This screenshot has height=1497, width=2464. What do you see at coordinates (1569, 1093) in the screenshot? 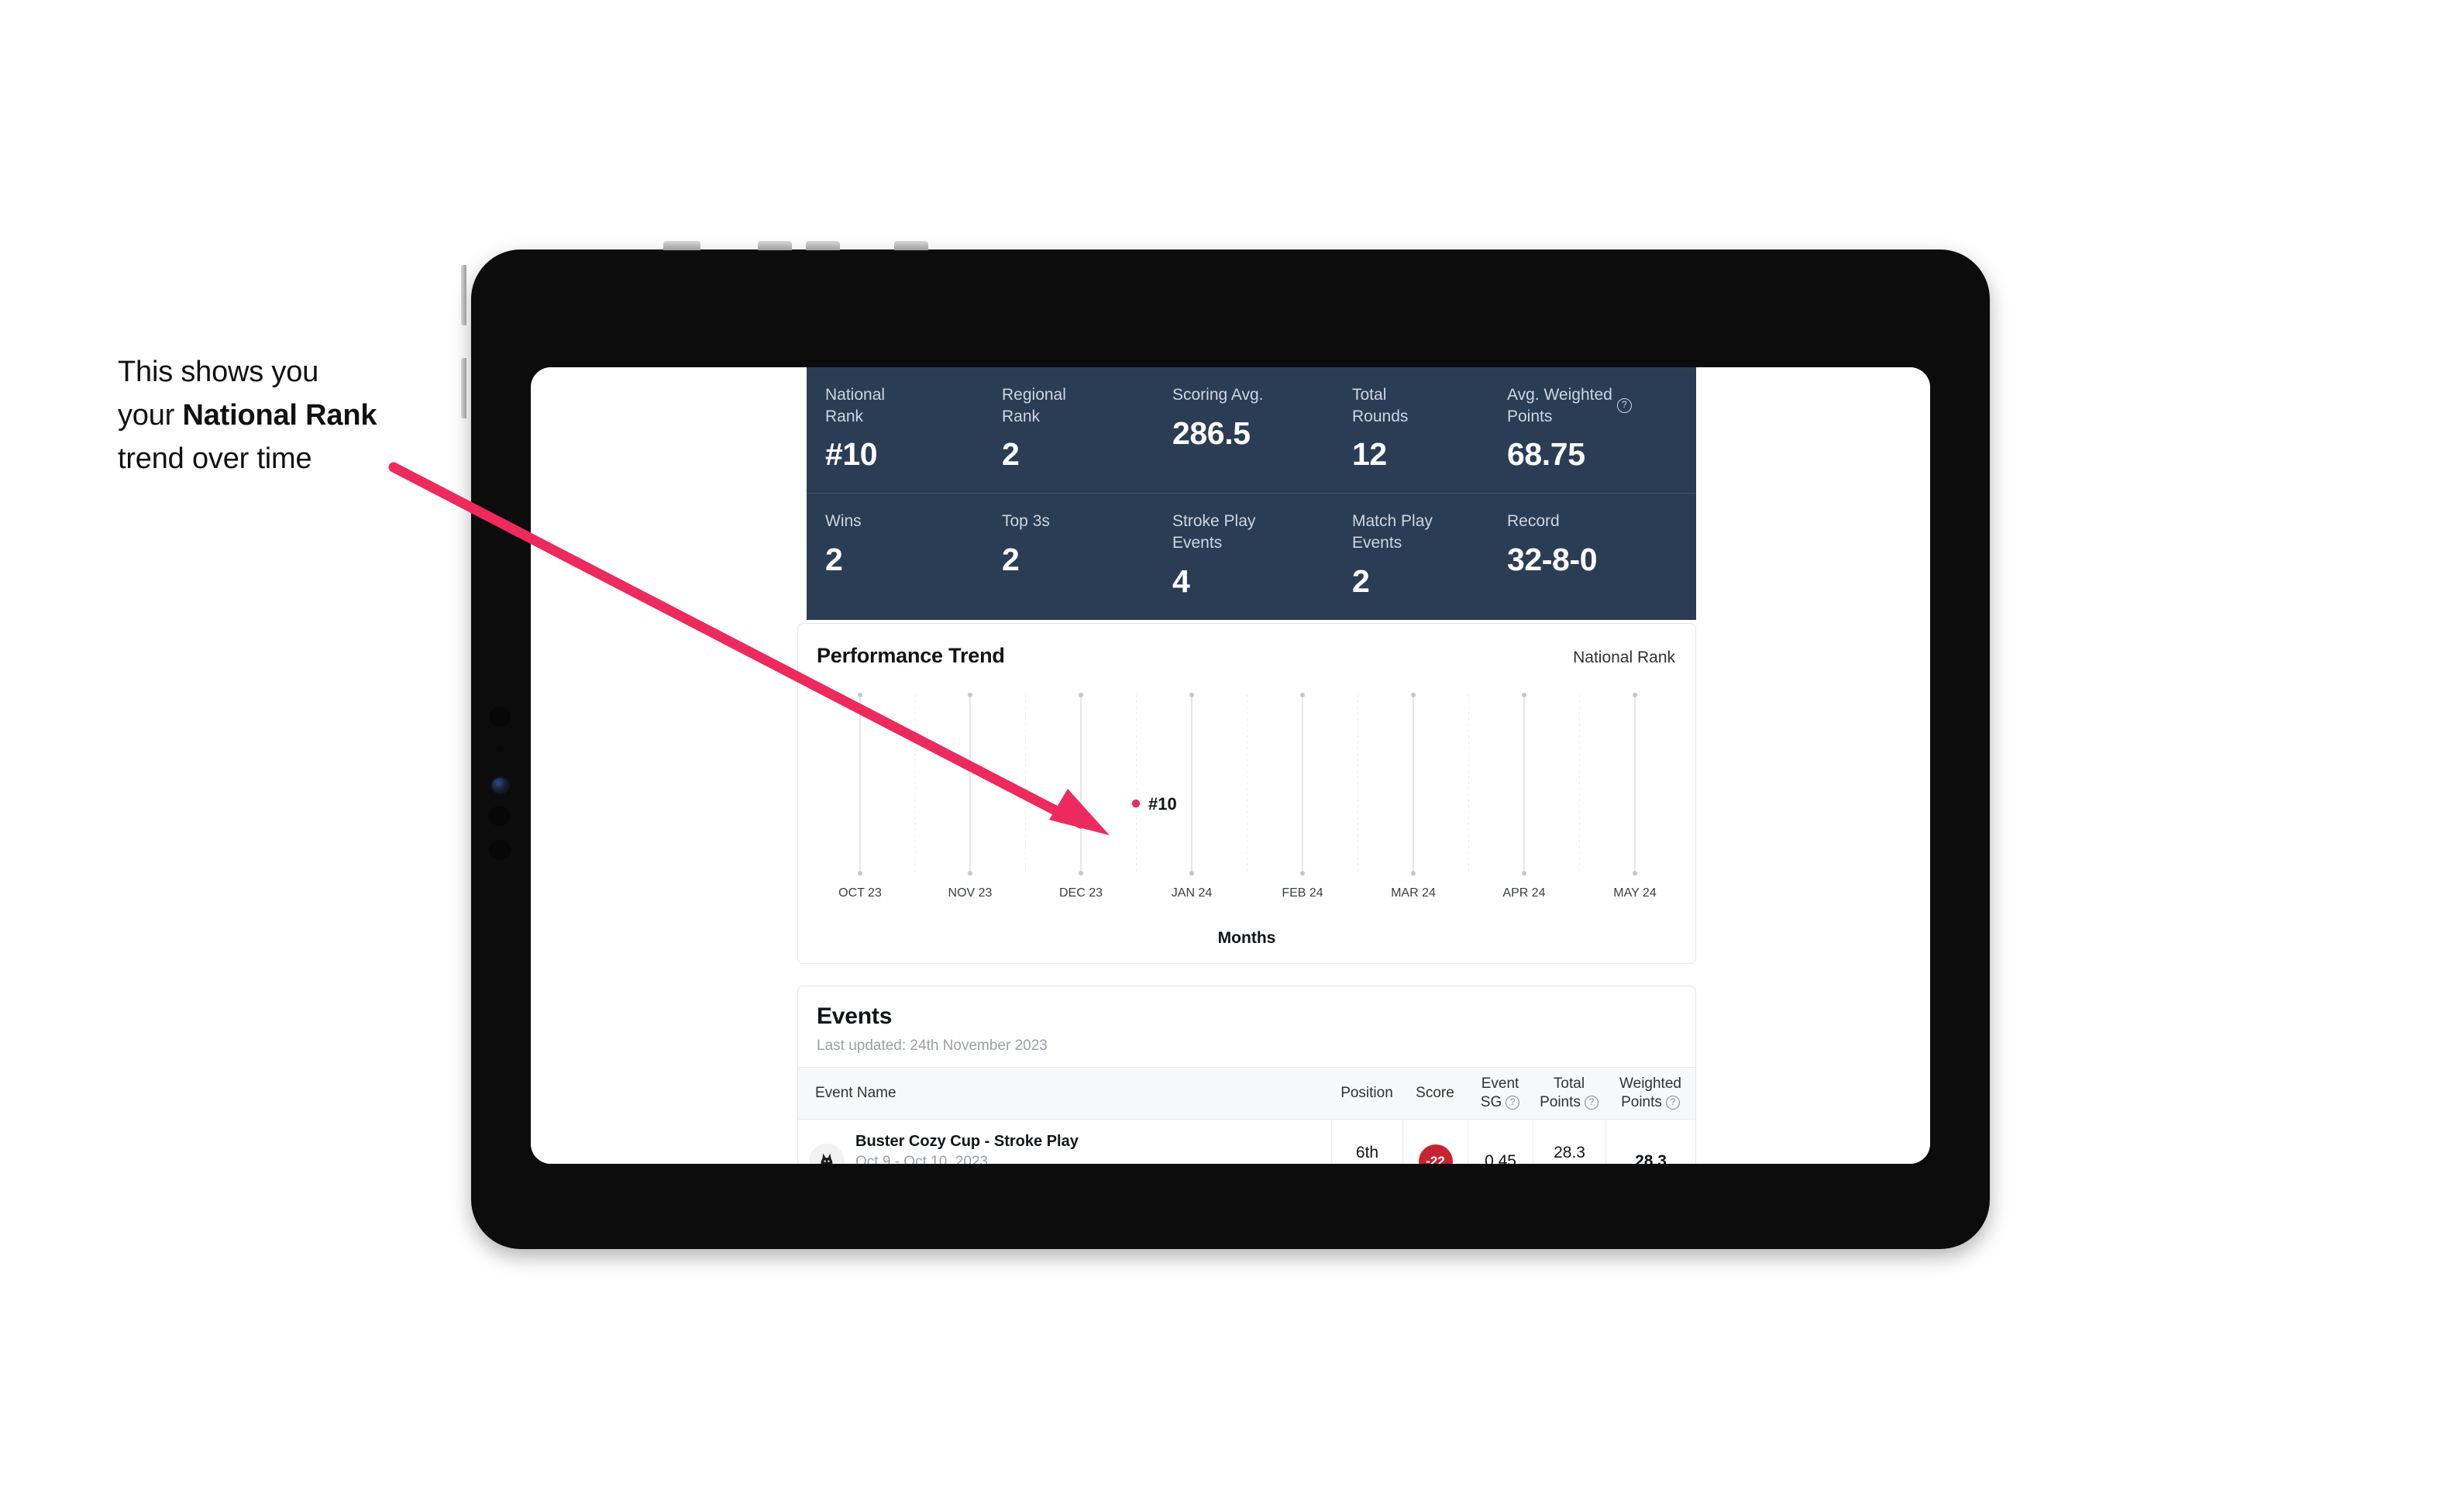
I see `column-header-total-points: Total Points?` at bounding box center [1569, 1093].